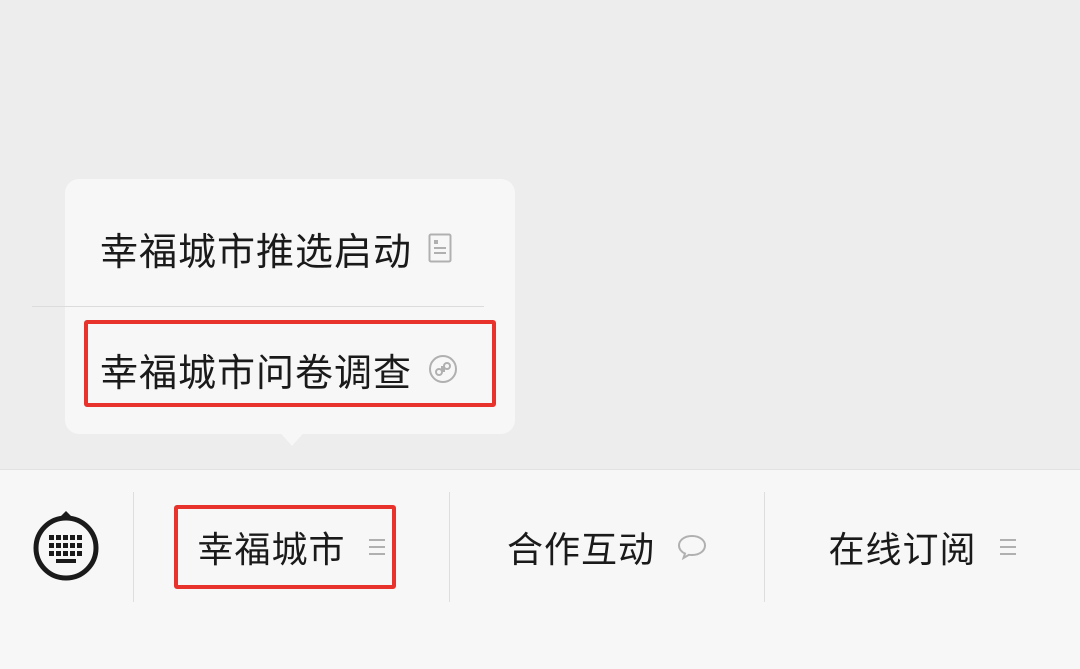  Describe the element at coordinates (443, 369) in the screenshot. I see `mini-program-icon` at that location.